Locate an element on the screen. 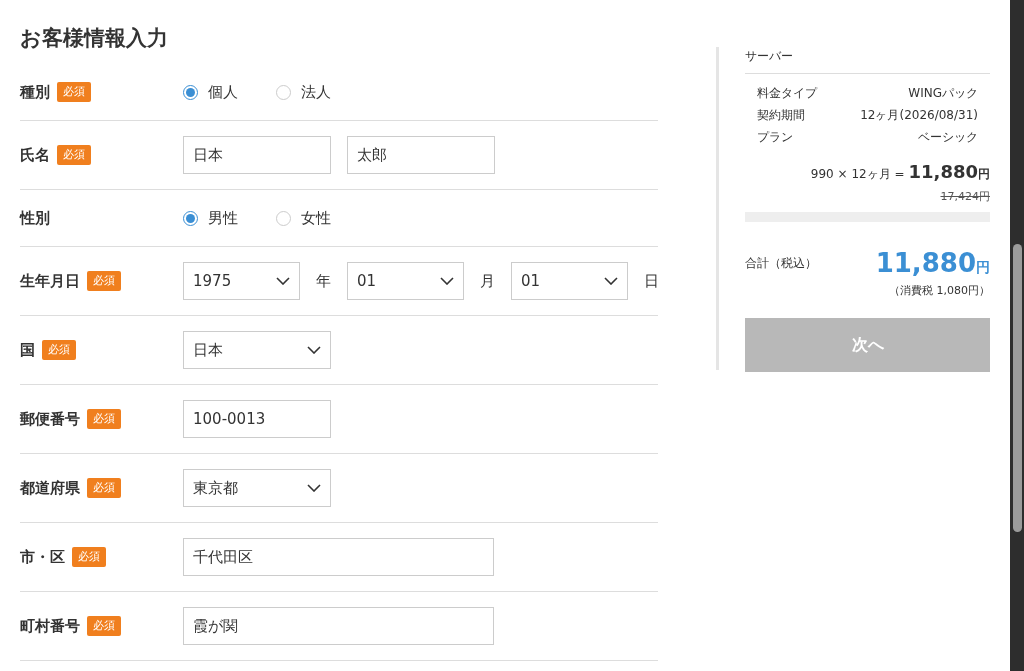  total-label: 合計（税込） is located at coordinates (781, 263).